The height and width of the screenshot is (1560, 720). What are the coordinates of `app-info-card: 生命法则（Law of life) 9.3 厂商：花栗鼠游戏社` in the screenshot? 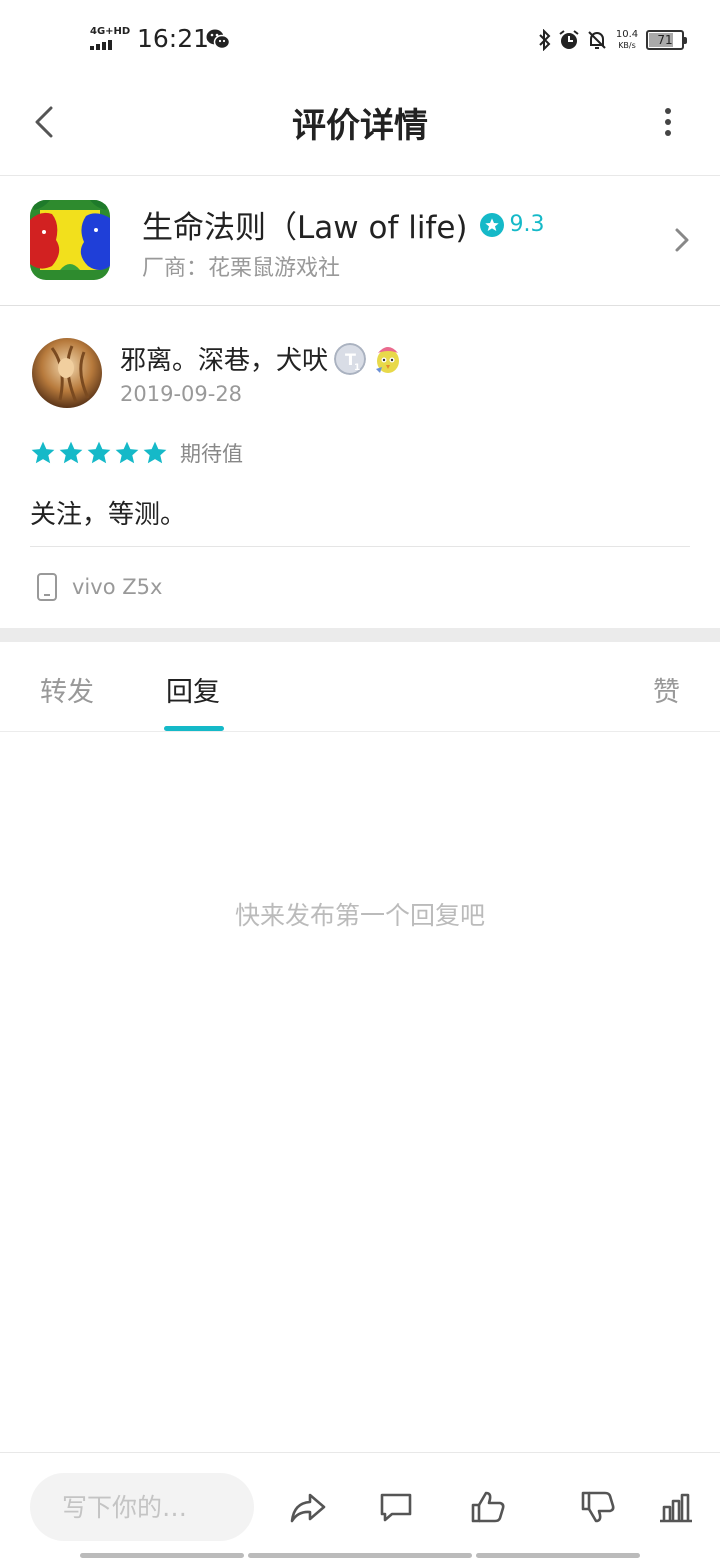 It's located at (360, 241).